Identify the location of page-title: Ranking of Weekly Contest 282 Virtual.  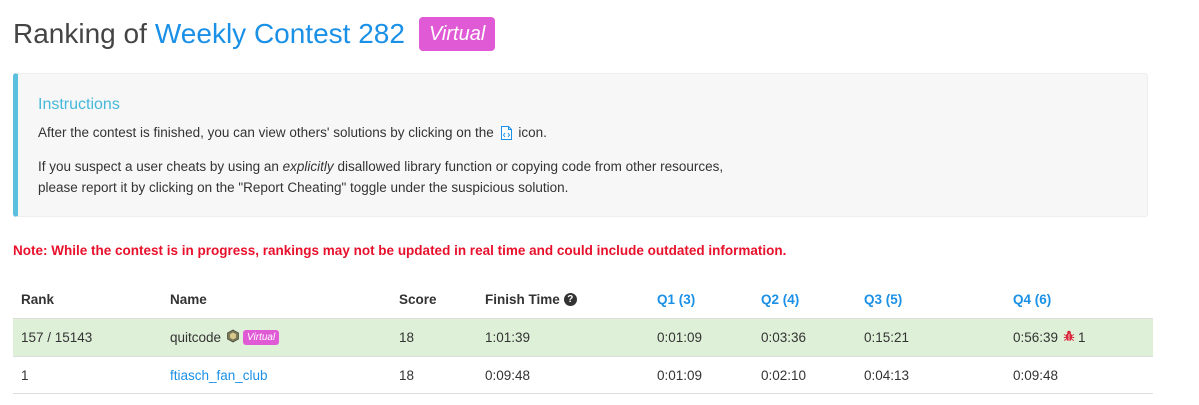
(254, 34).